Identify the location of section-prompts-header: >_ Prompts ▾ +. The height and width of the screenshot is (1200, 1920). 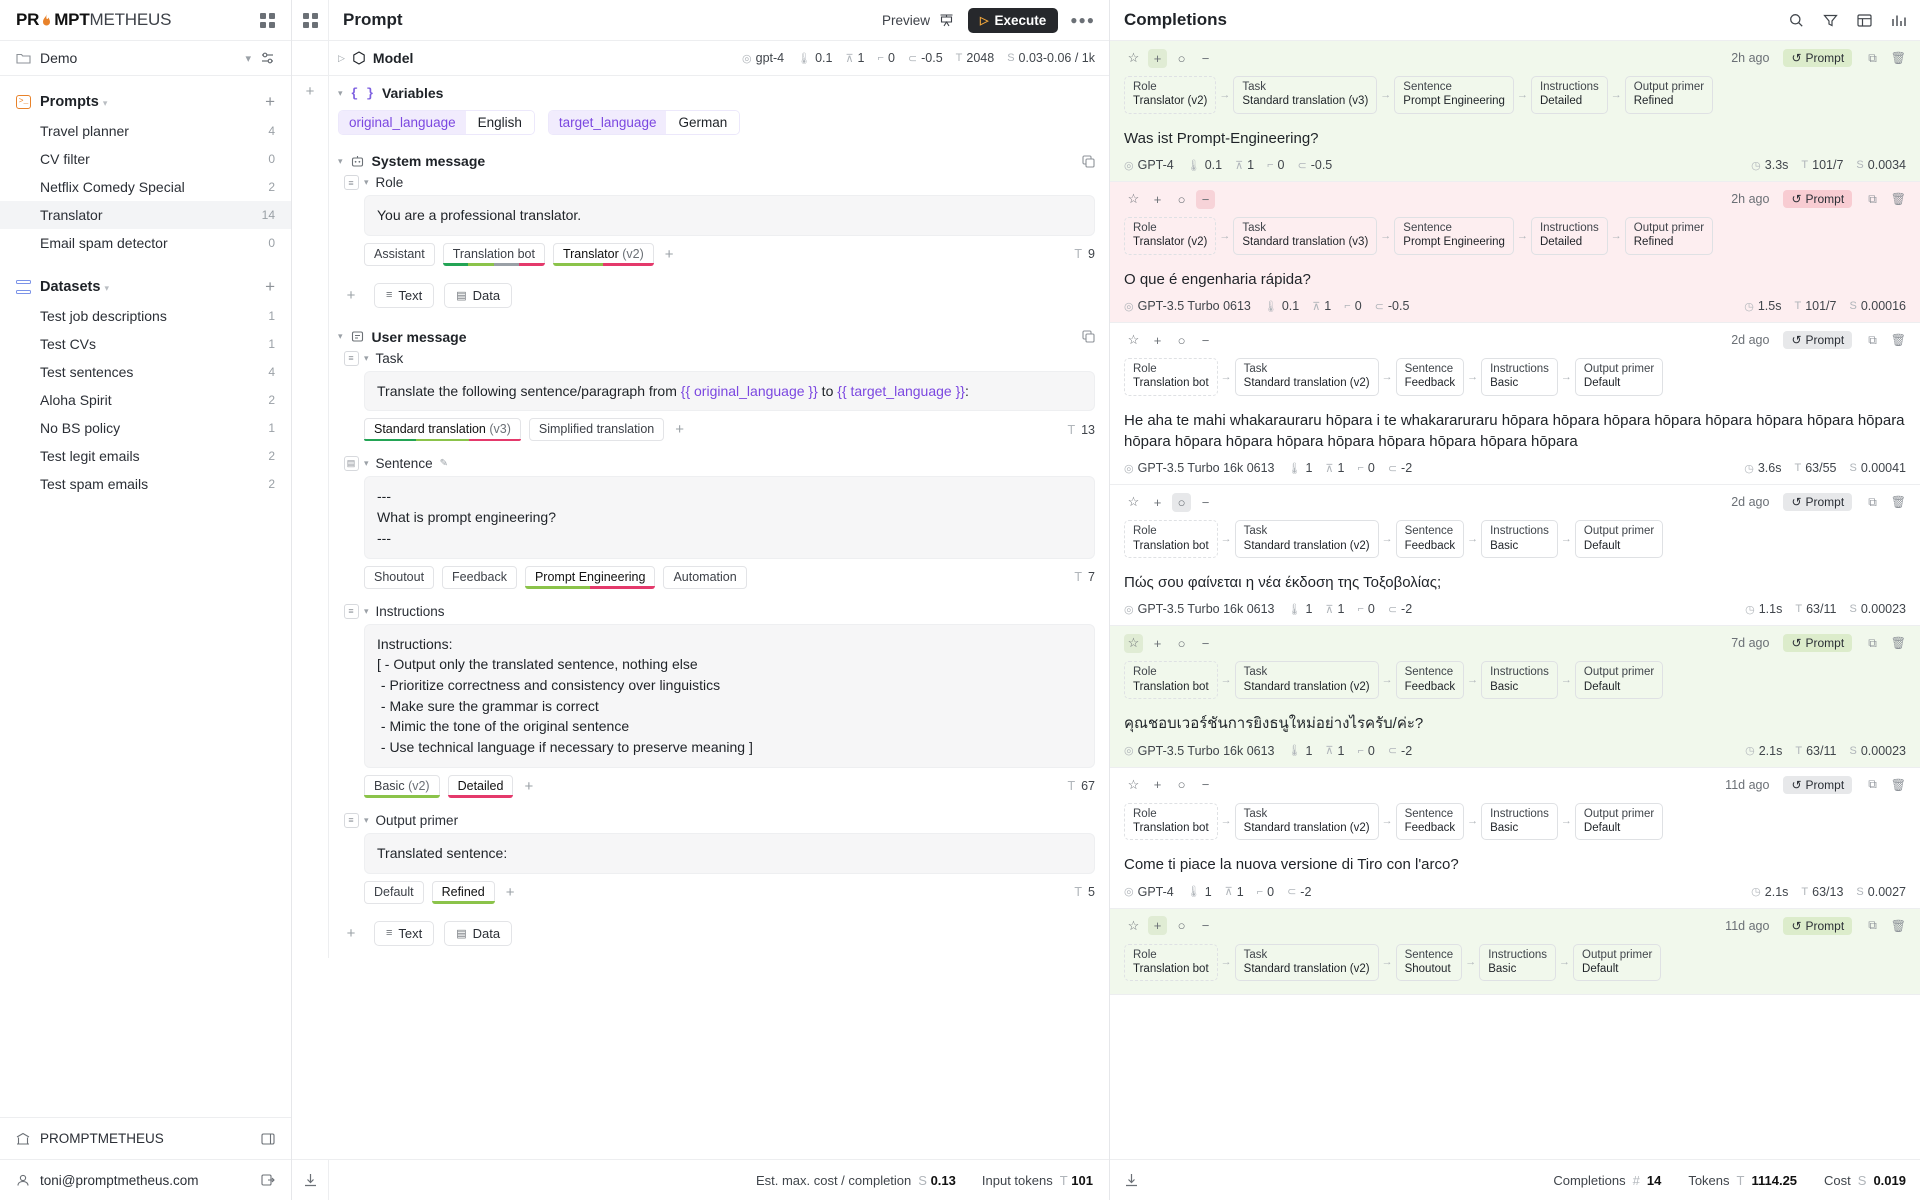
(145, 101).